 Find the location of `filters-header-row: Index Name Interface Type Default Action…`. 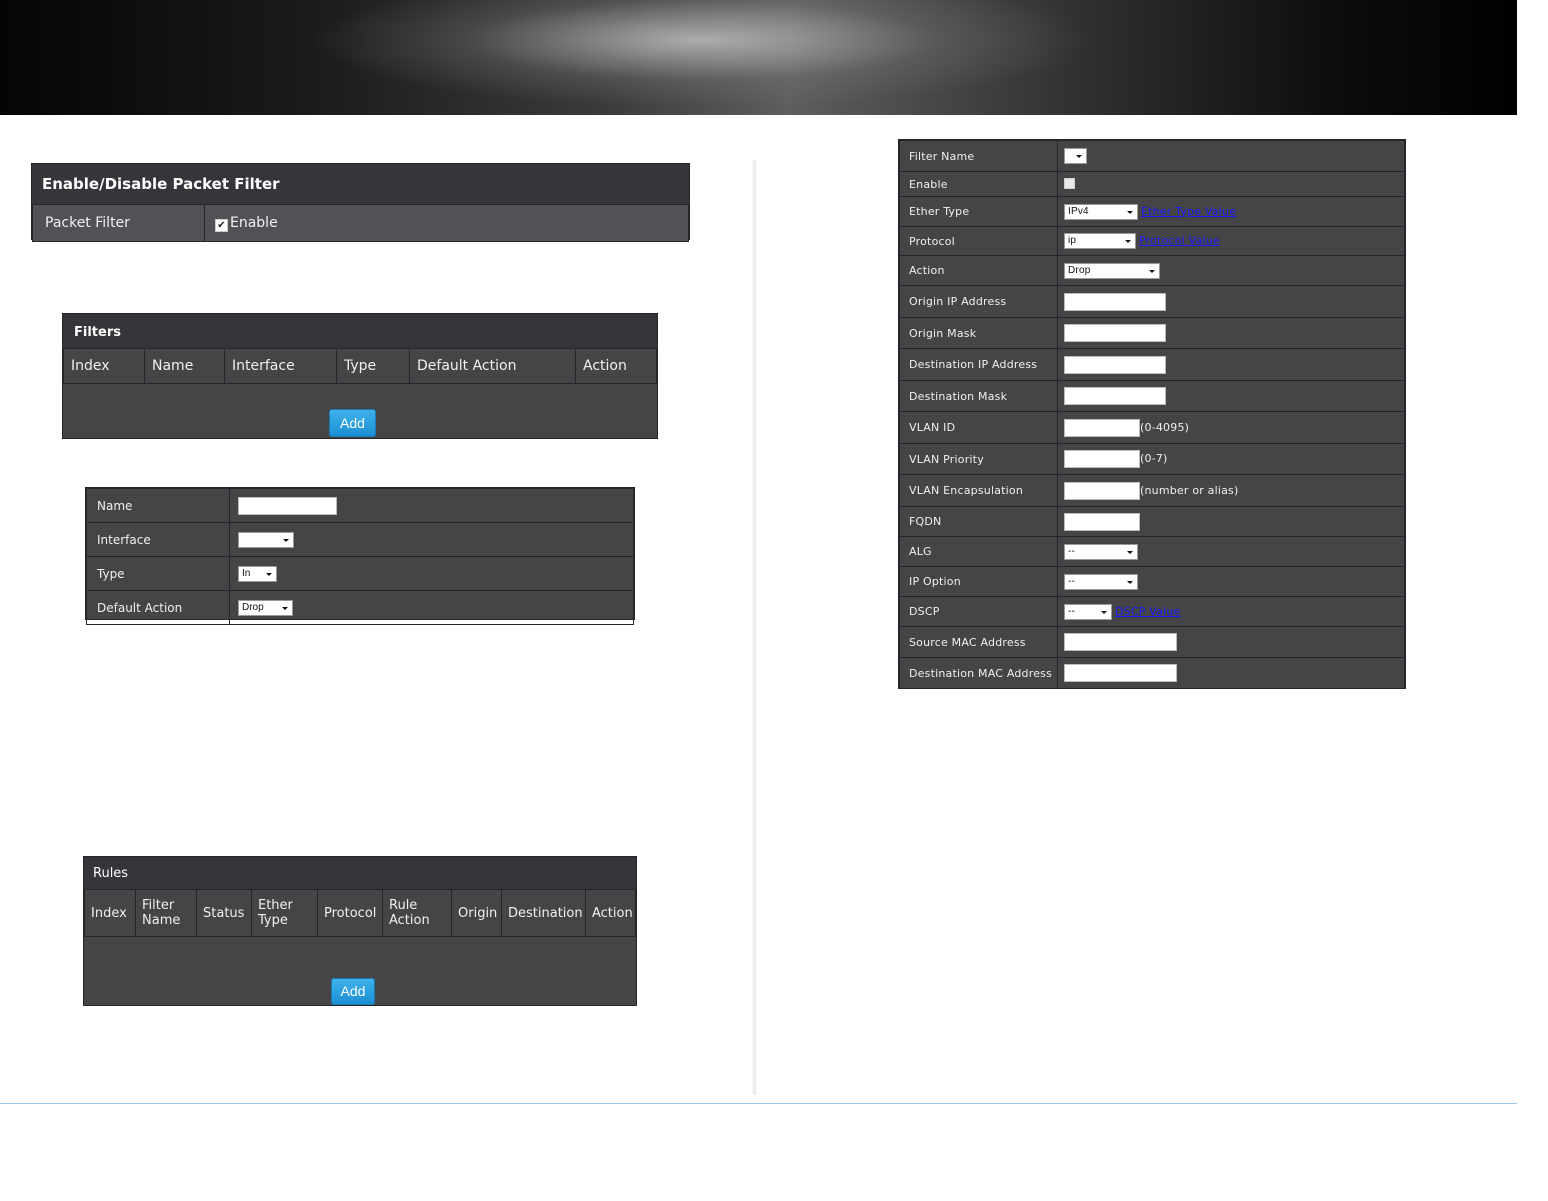

filters-header-row: Index Name Interface Type Default Action… is located at coordinates (360, 366).